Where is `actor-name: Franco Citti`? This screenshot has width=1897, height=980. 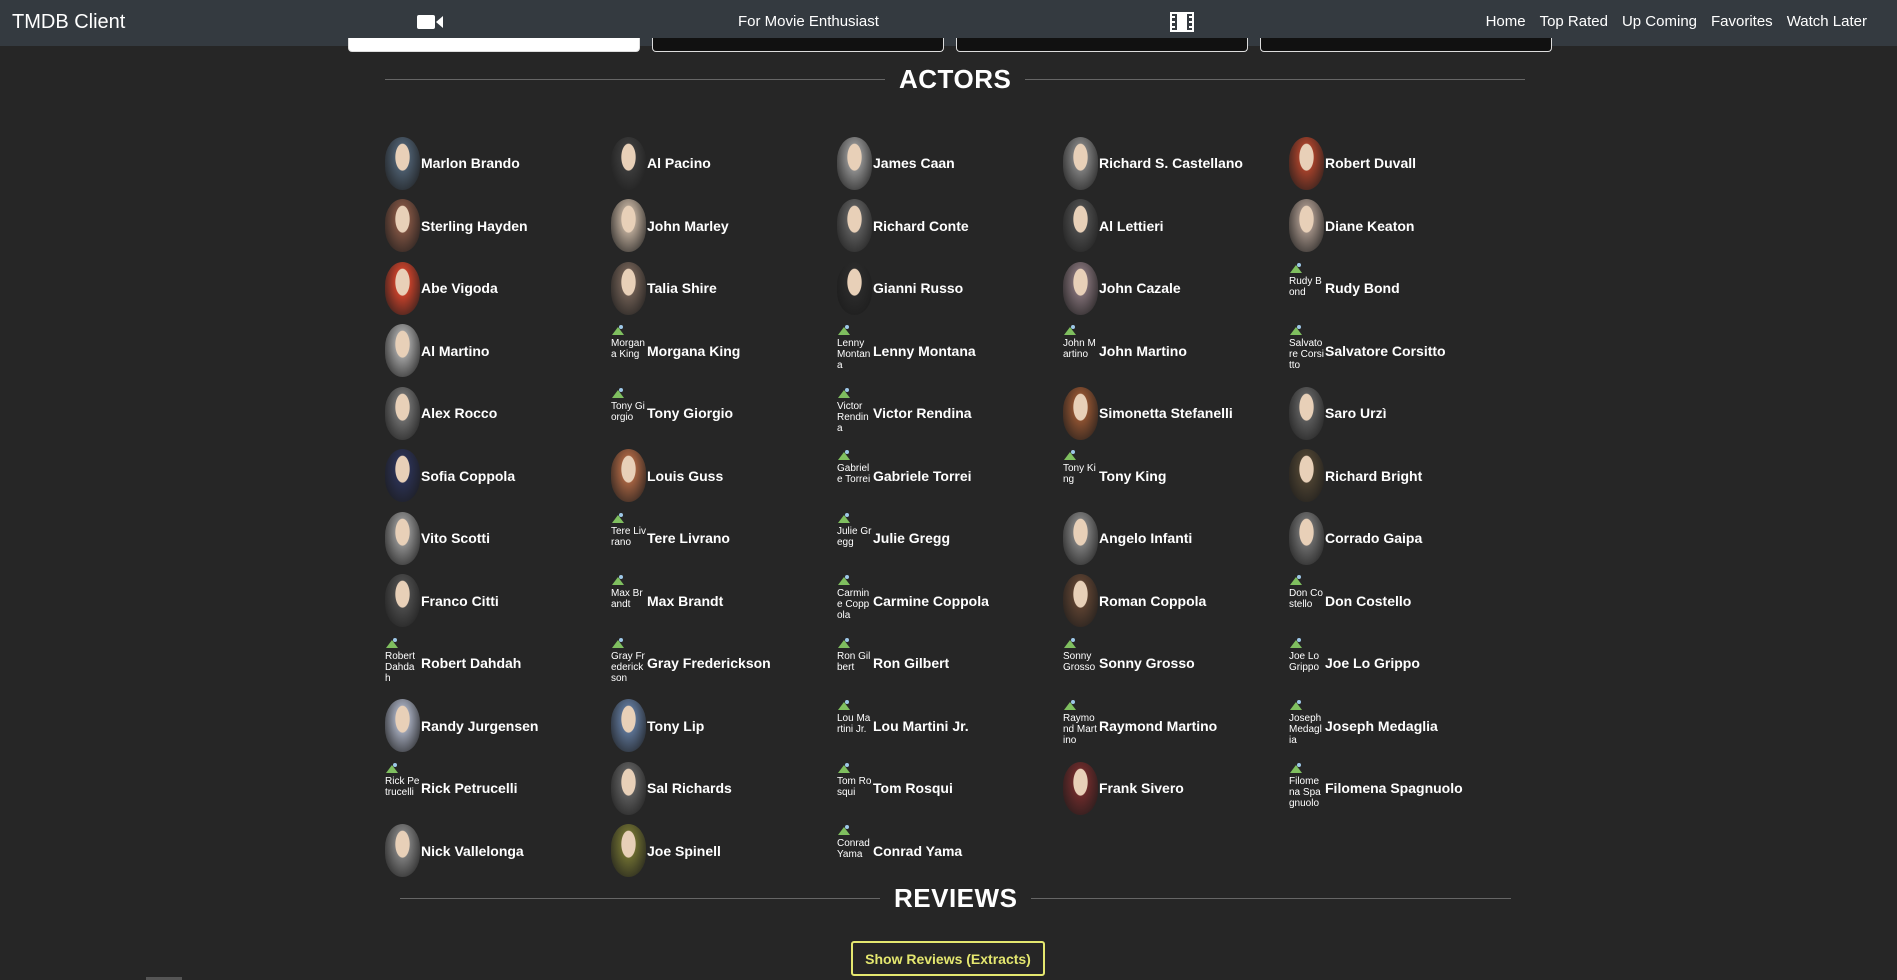 actor-name: Franco Citti is located at coordinates (460, 601).